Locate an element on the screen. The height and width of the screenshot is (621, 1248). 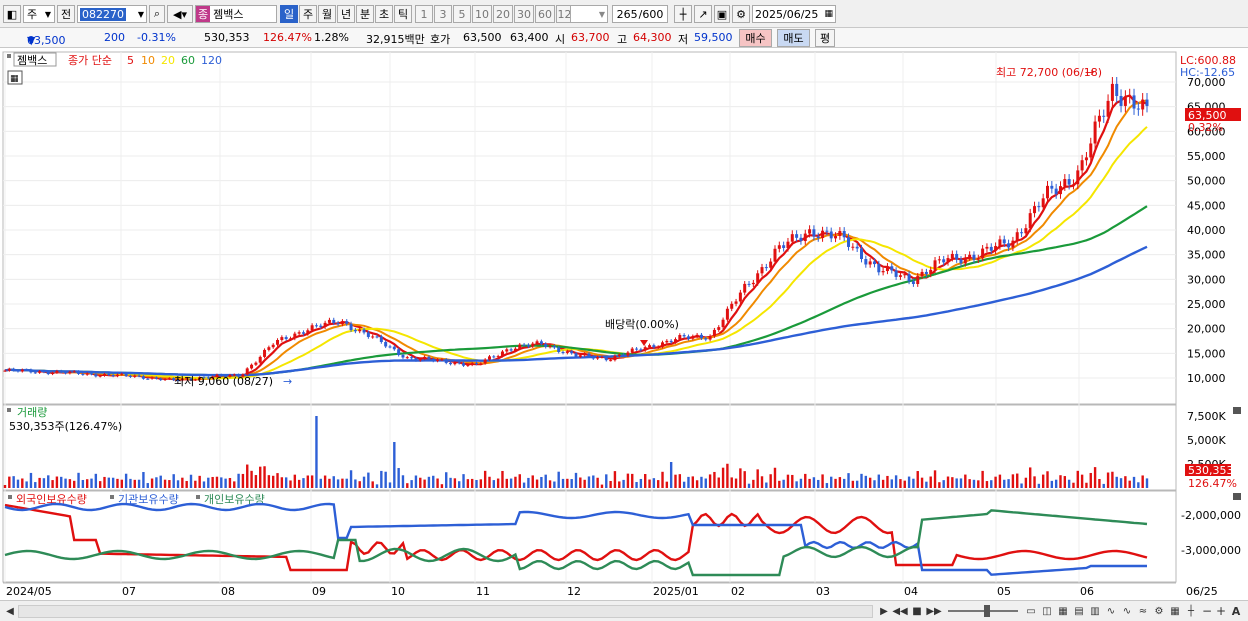
zoom-out-icon: − is located at coordinates (1207, 611).